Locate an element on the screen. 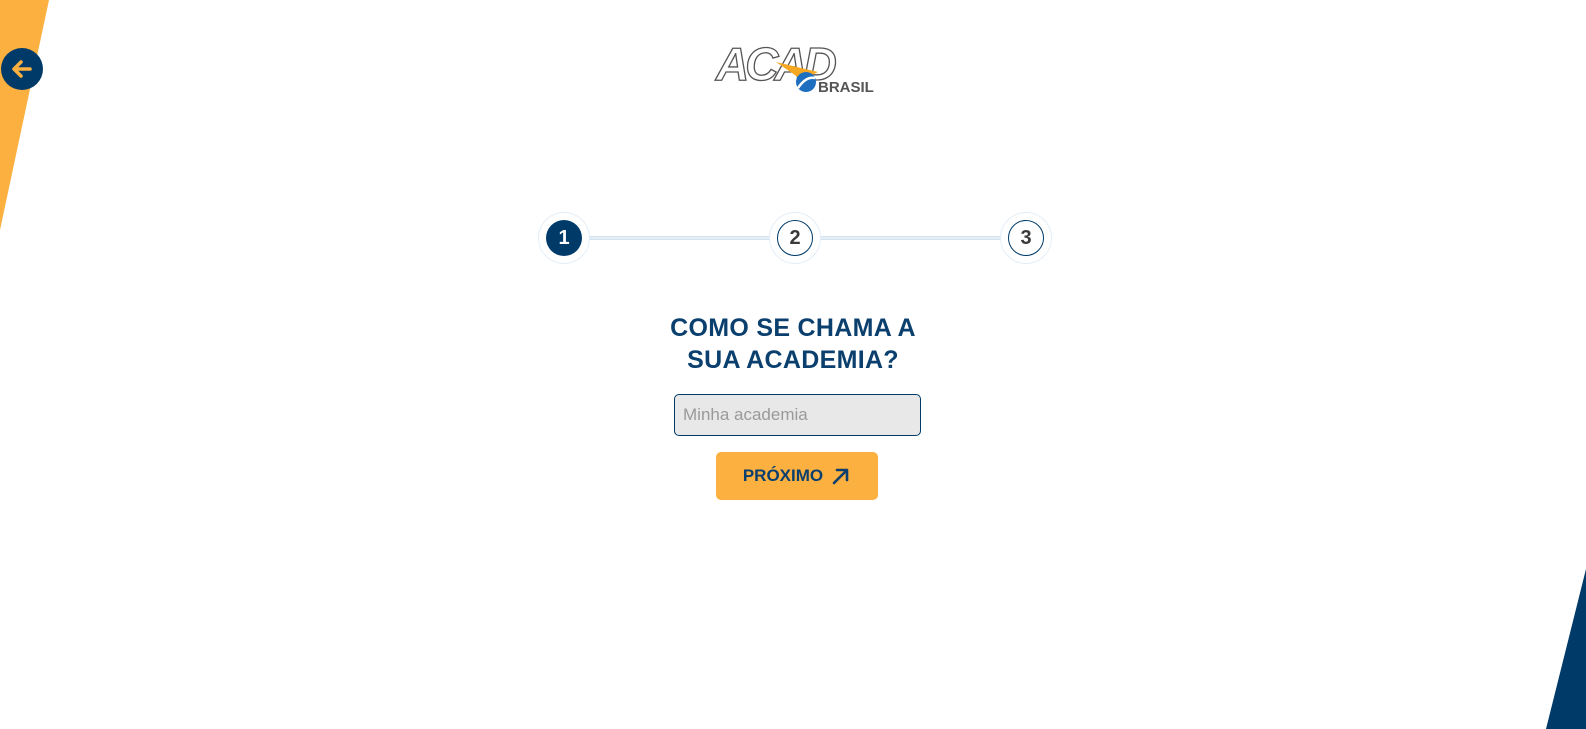 The height and width of the screenshot is (729, 1586). next-button-label: PRÓXIMO is located at coordinates (783, 475).